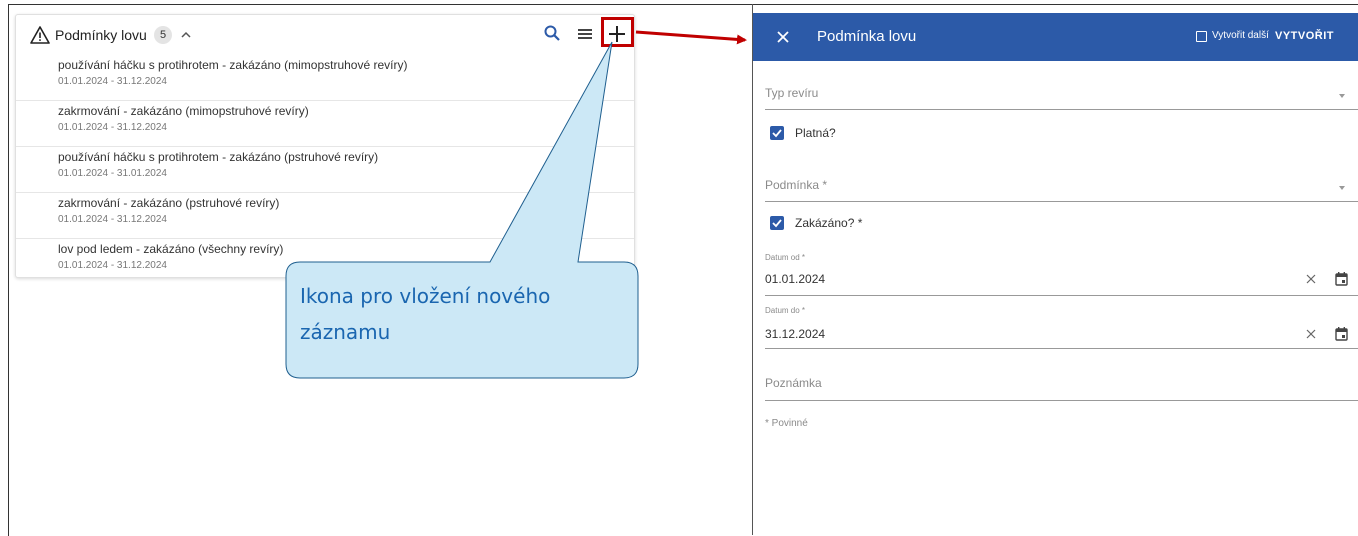  Describe the element at coordinates (1061, 201) in the screenshot. I see `podminka-underline` at that location.